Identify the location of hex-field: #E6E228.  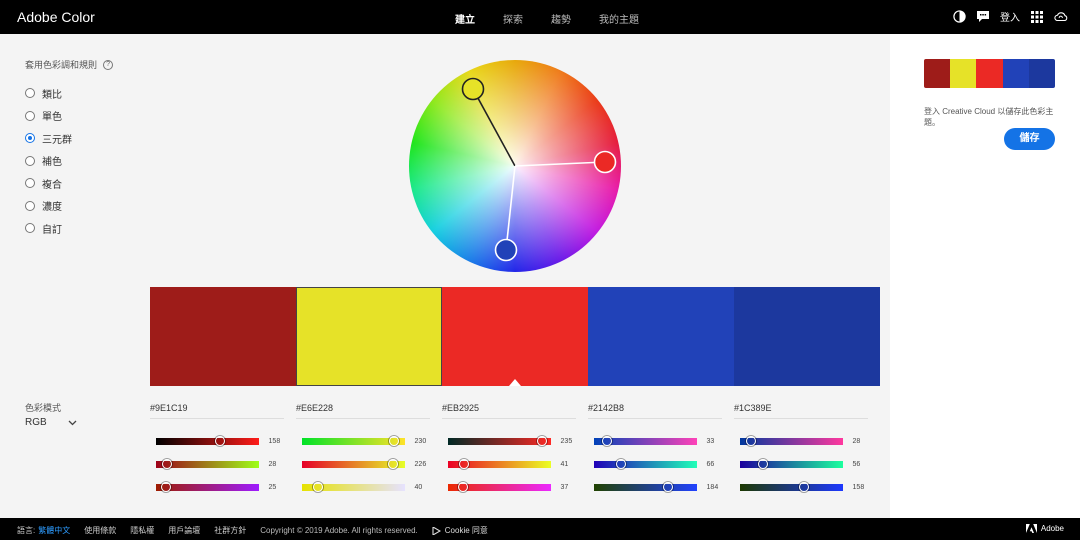
(363, 411).